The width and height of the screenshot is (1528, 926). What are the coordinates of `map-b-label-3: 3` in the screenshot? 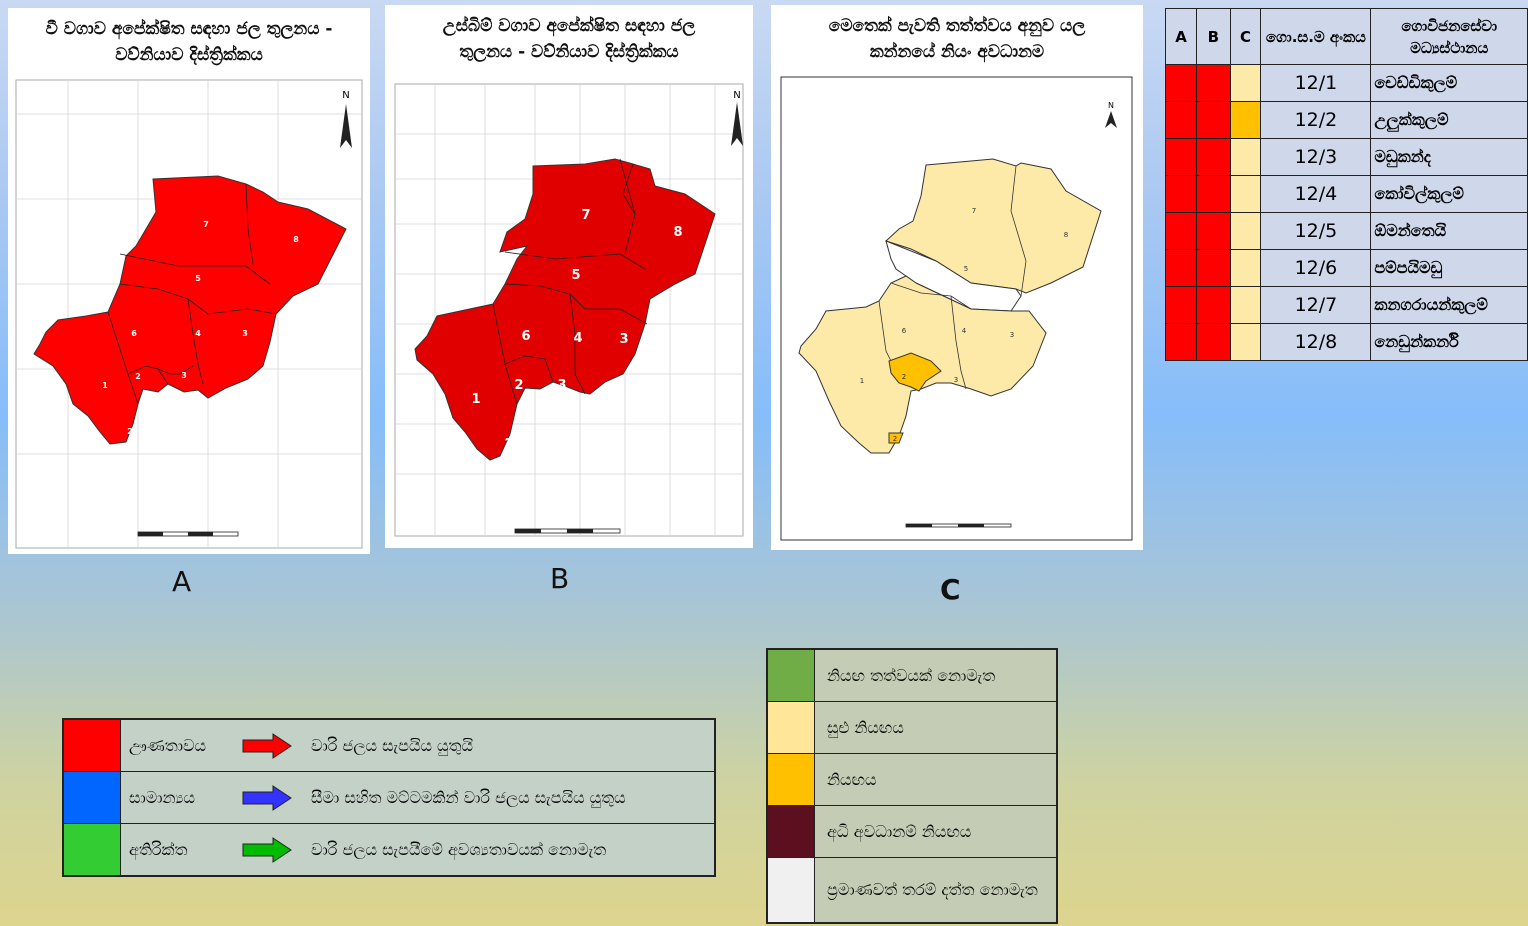 It's located at (623, 339).